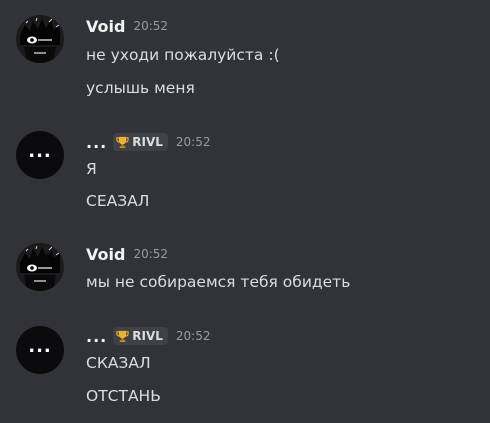 The image size is (490, 423). Describe the element at coordinates (91, 169) in the screenshot. I see `message-text: Я` at that location.